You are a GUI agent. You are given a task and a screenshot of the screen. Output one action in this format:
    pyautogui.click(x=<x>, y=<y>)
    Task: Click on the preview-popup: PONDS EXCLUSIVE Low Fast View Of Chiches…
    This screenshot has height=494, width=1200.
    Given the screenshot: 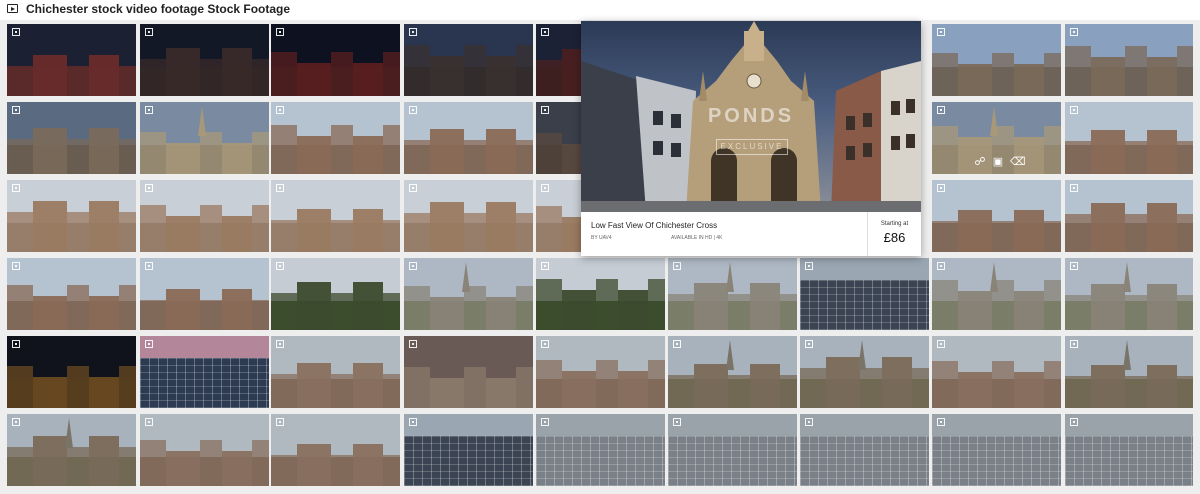 What is the action you would take?
    pyautogui.click(x=751, y=138)
    